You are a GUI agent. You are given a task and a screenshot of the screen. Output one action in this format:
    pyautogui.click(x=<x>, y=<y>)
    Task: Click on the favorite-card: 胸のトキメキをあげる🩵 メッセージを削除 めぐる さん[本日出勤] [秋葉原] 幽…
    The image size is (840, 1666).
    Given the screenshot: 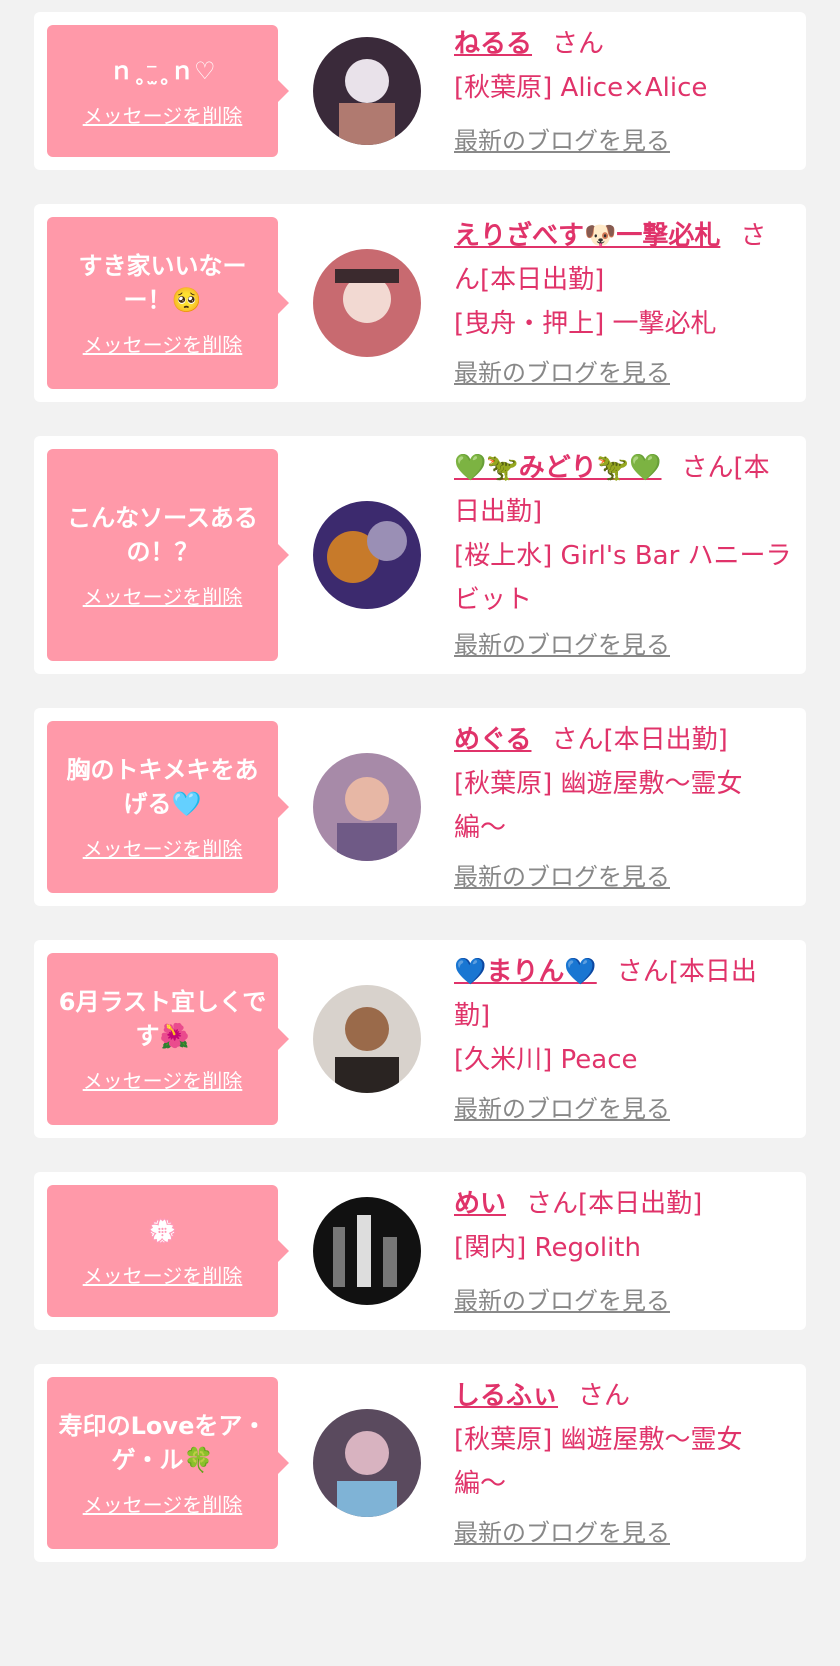 What is the action you would take?
    pyautogui.click(x=420, y=807)
    